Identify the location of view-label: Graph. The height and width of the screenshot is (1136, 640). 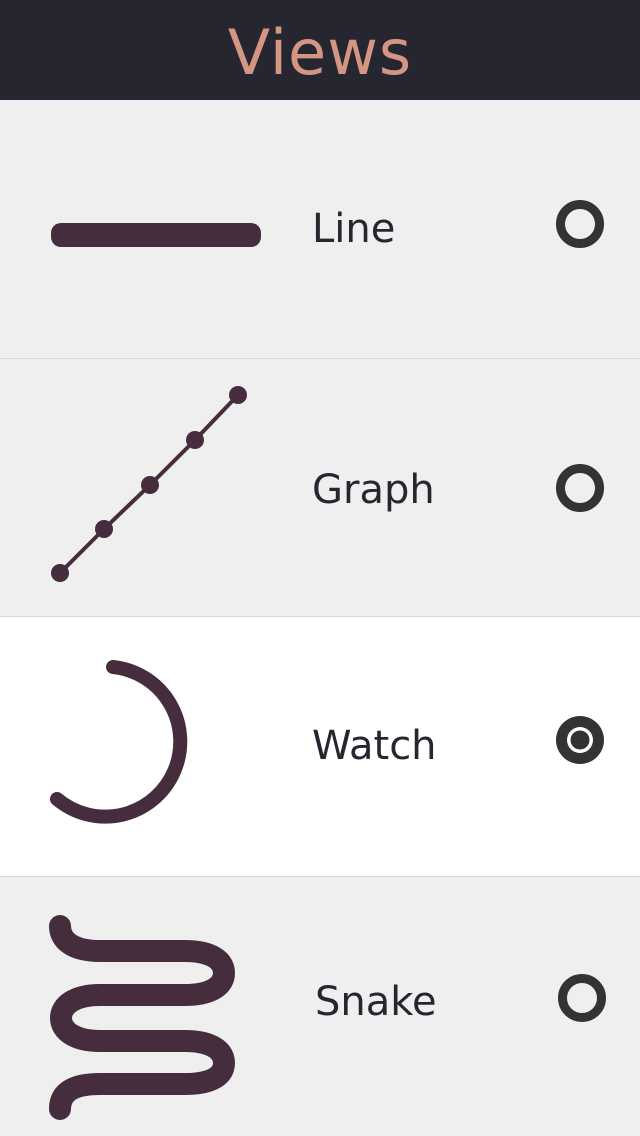
(373, 490).